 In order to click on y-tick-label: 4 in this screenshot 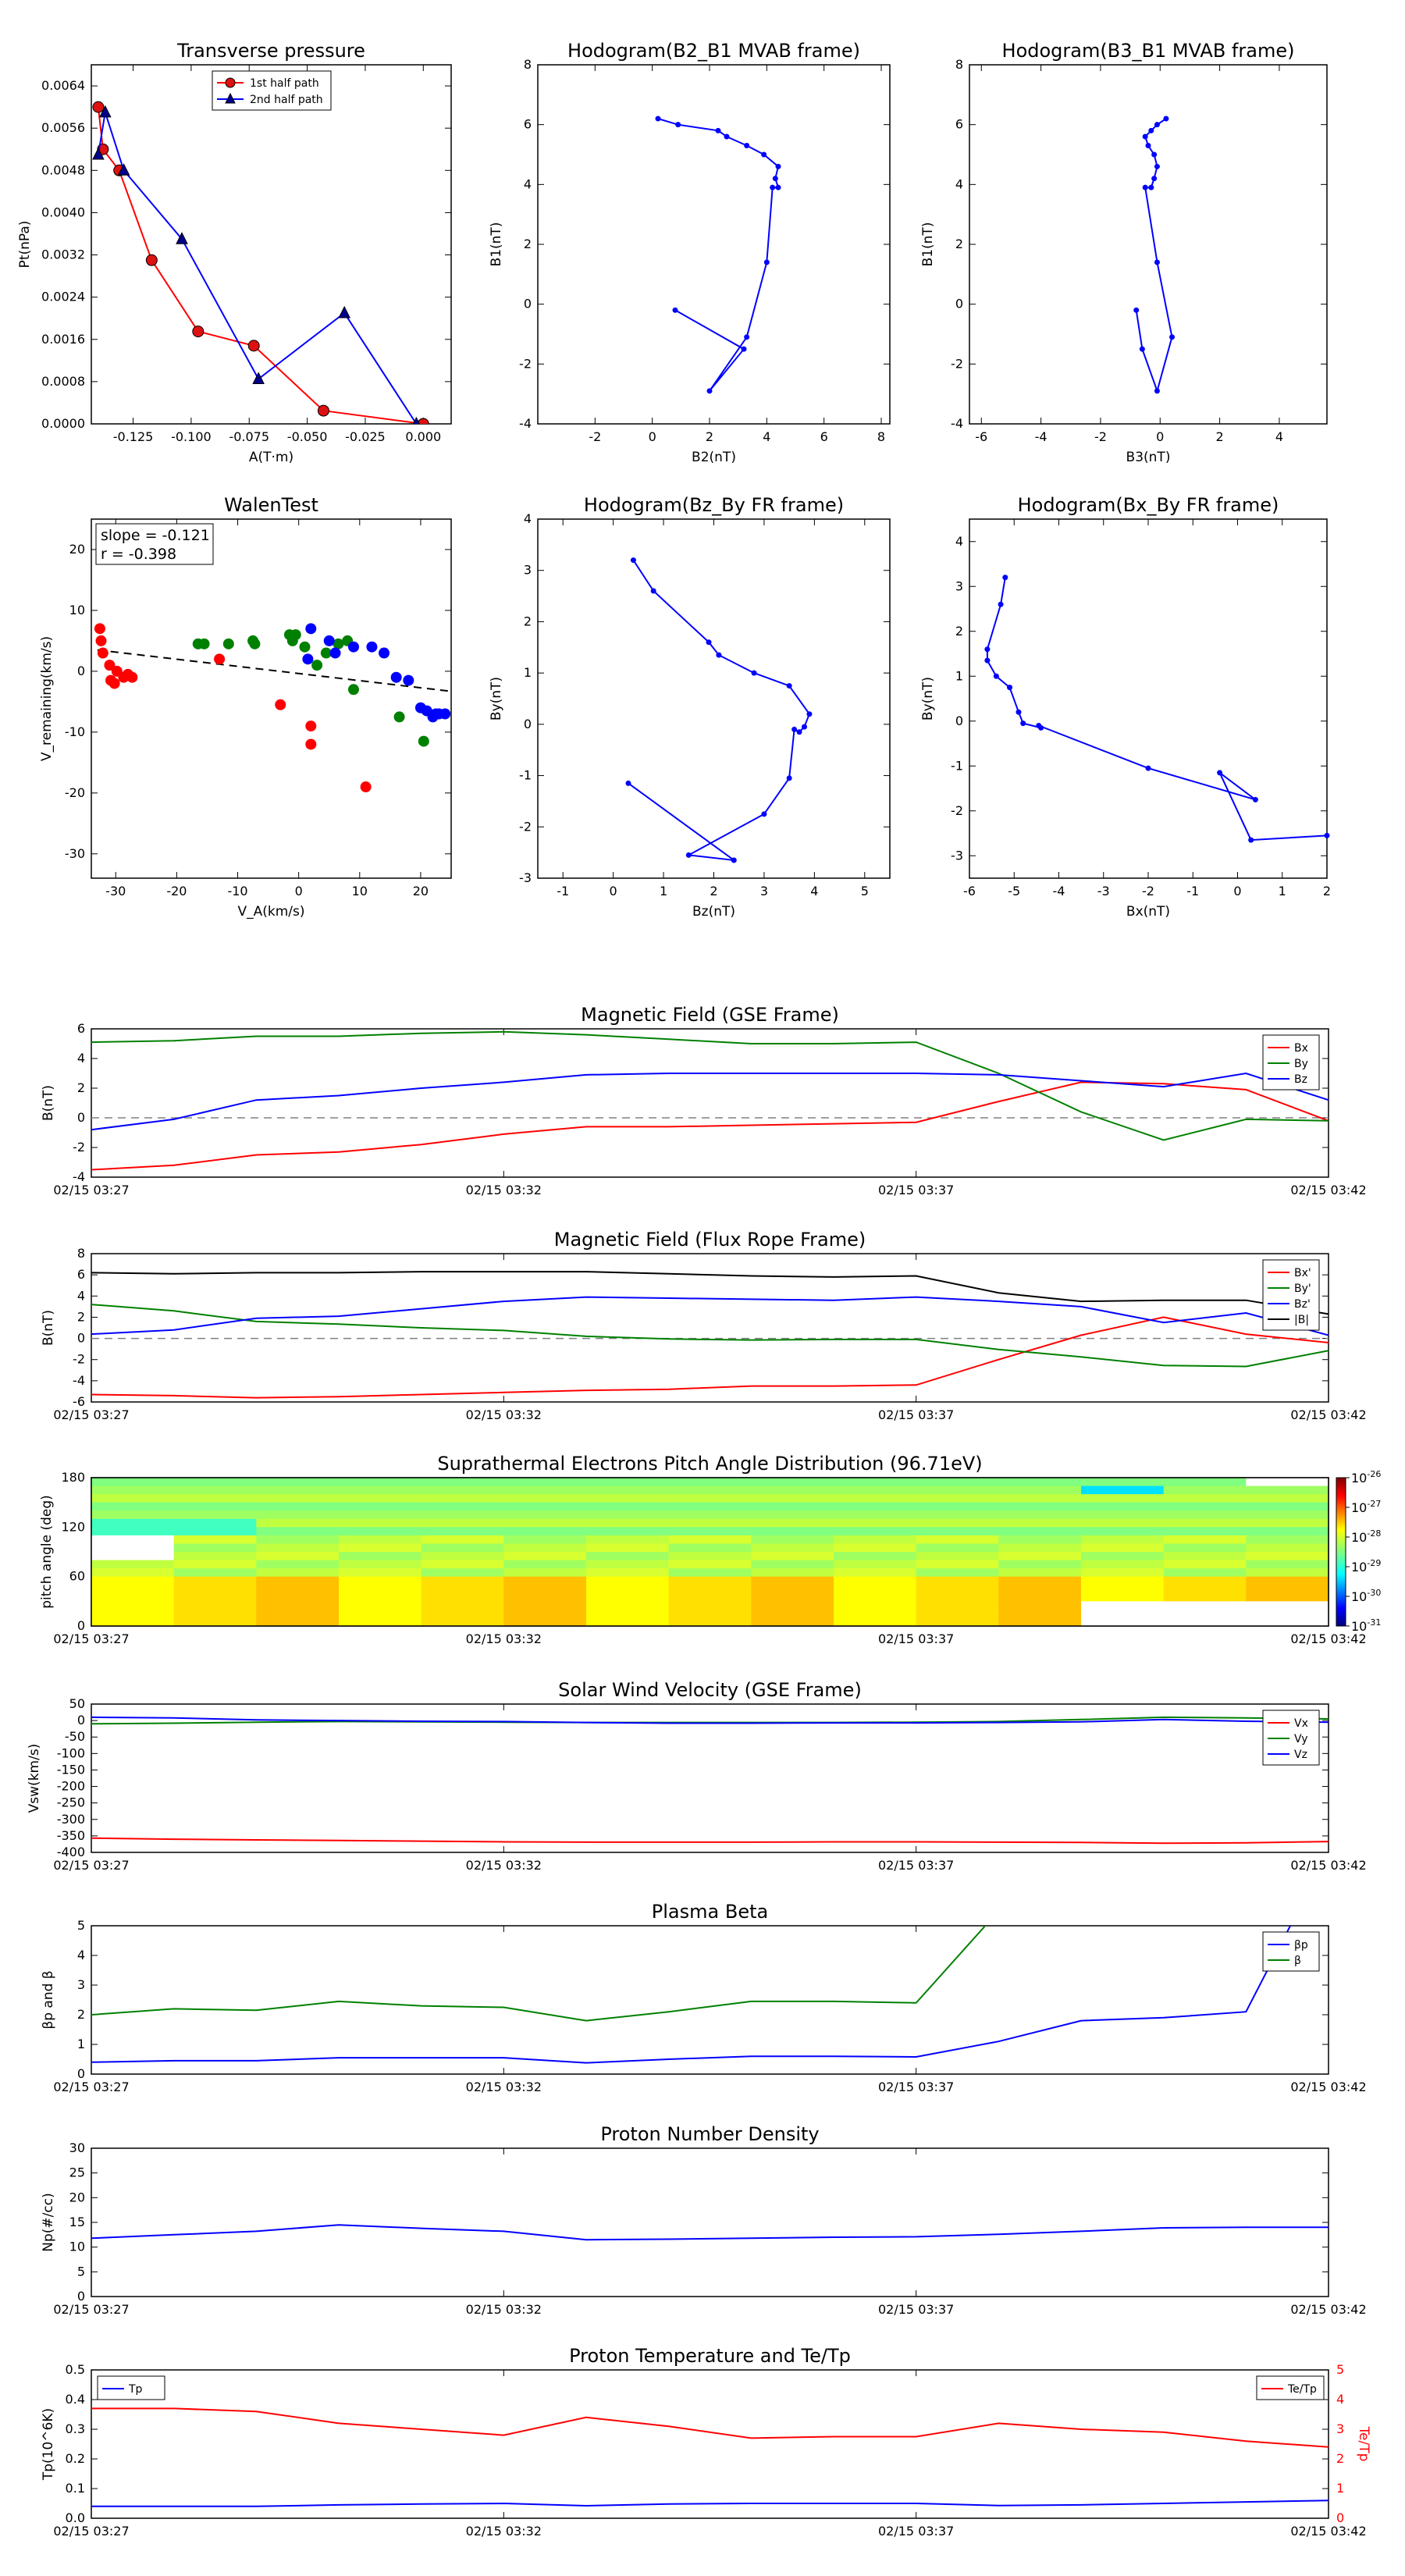, I will do `click(81, 1955)`.